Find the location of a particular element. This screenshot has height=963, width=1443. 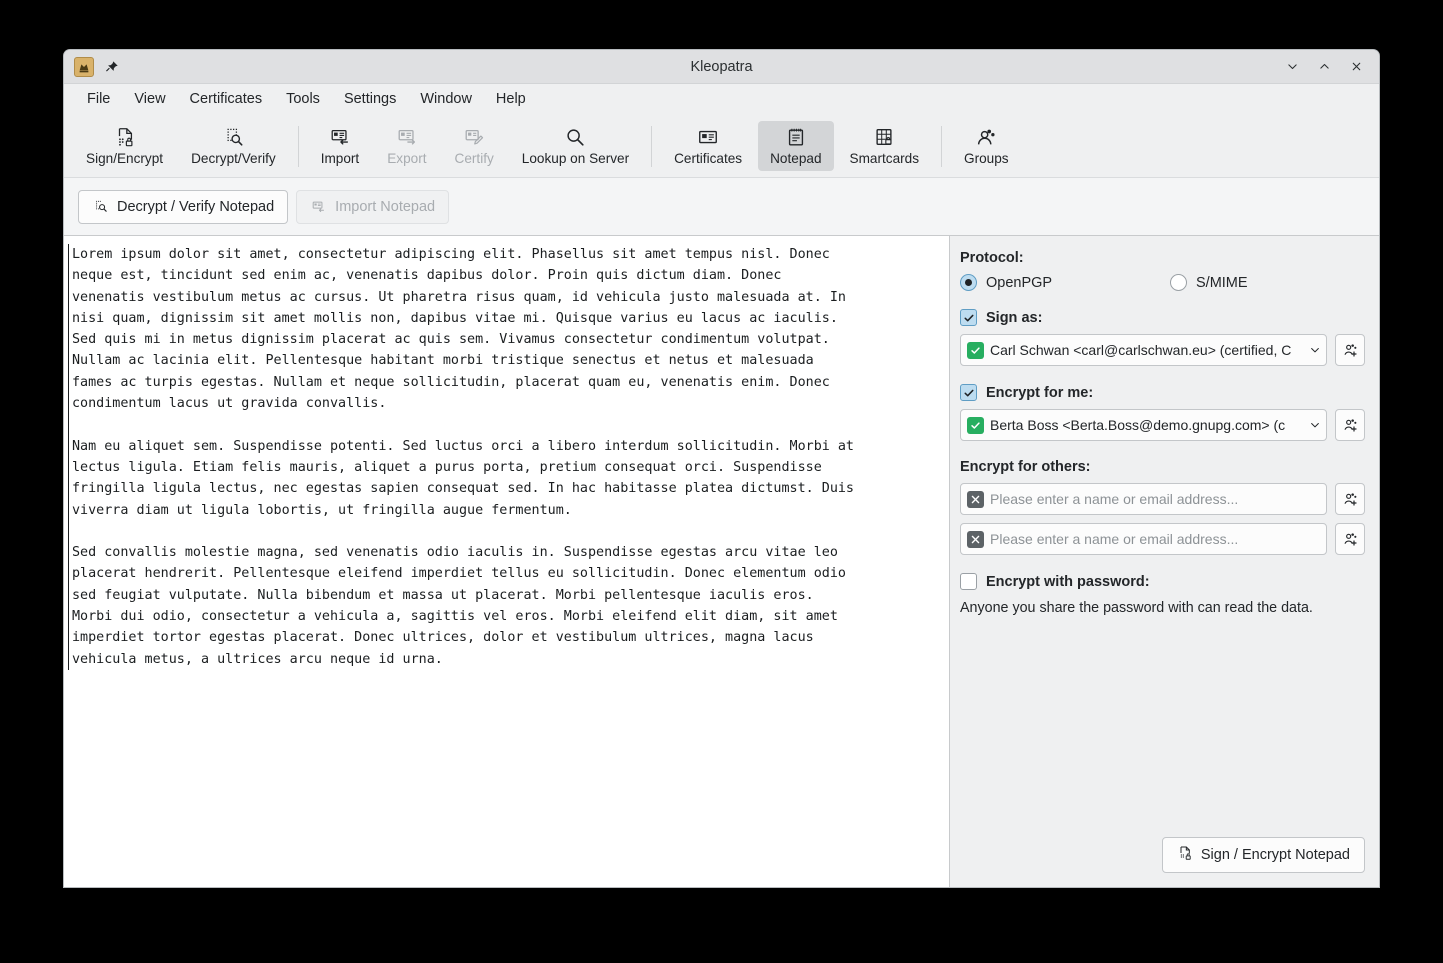

import-notepad-label: Import Notepad is located at coordinates (385, 206).